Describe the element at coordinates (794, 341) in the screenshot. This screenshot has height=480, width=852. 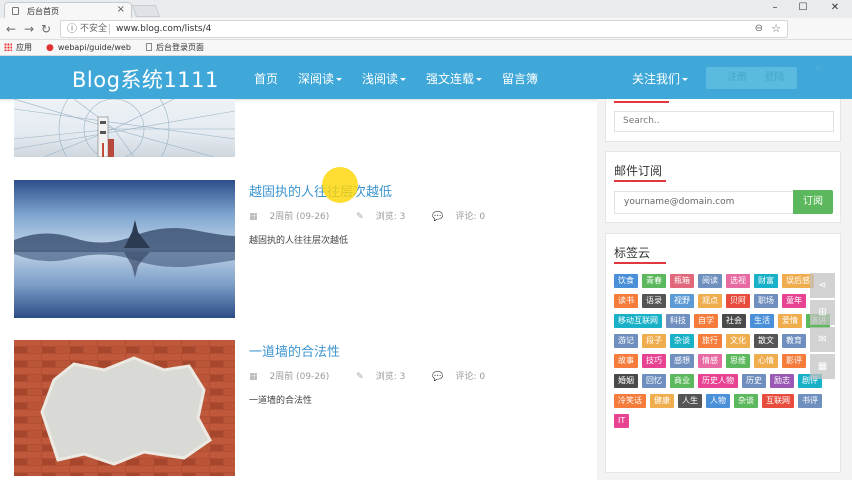
I see `tag-item: 教育` at that location.